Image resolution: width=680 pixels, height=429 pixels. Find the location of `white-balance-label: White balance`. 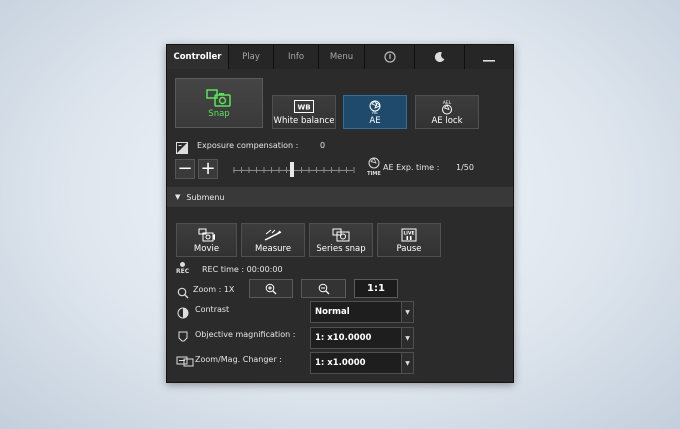

white-balance-label: White balance is located at coordinates (304, 120).